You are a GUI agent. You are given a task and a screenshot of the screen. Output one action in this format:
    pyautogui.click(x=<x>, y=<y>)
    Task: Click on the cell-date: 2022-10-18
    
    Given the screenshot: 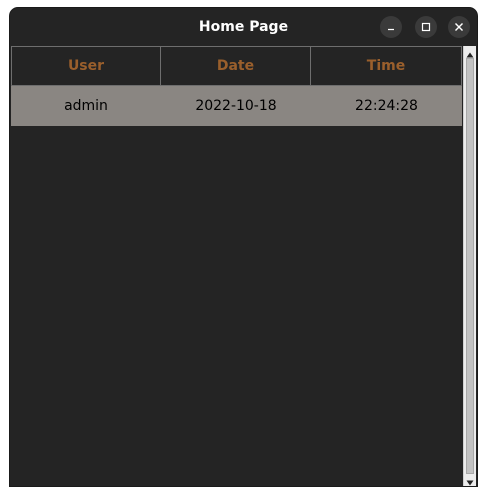 What is the action you would take?
    pyautogui.click(x=236, y=106)
    